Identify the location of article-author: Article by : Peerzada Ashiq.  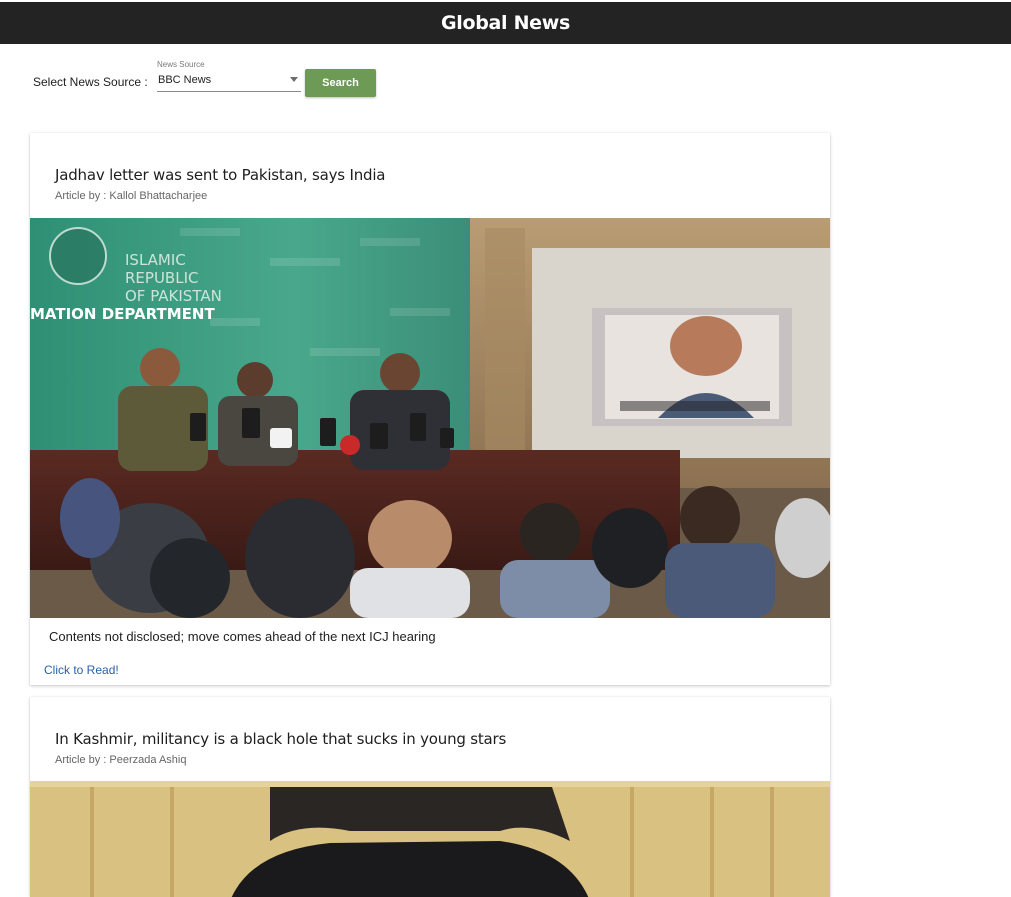
(121, 760).